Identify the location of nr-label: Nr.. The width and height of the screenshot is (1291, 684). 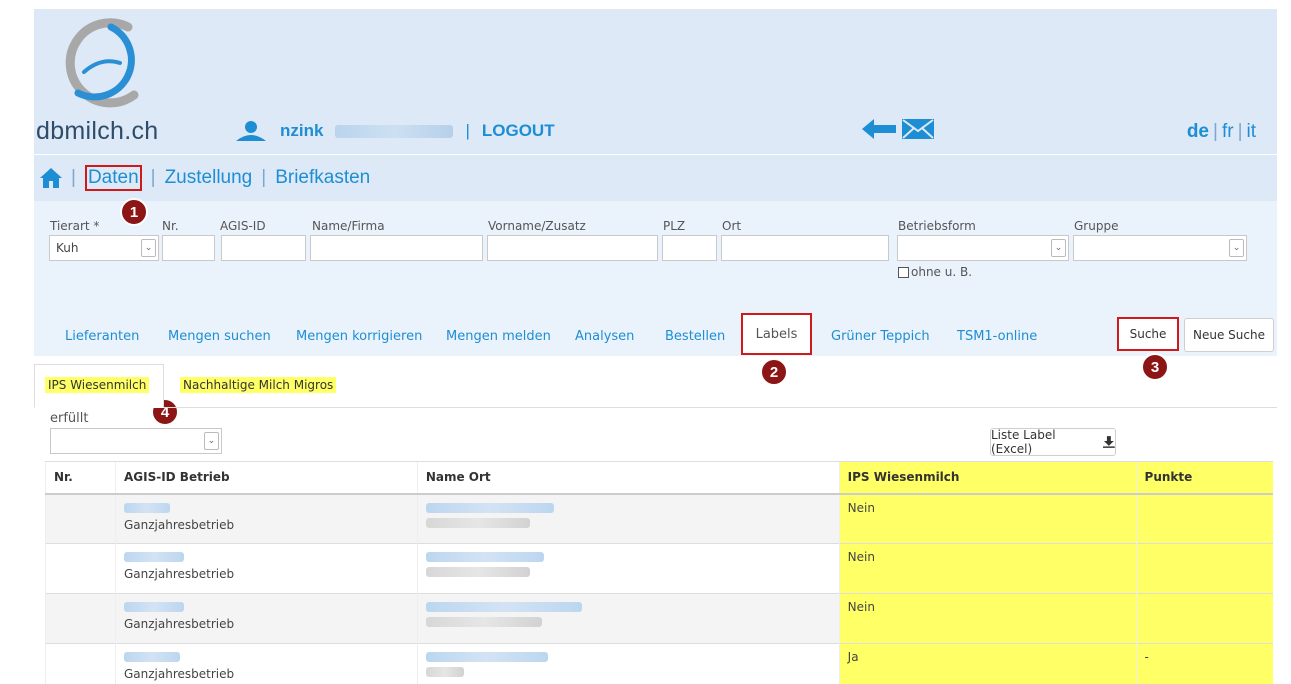
(170, 226).